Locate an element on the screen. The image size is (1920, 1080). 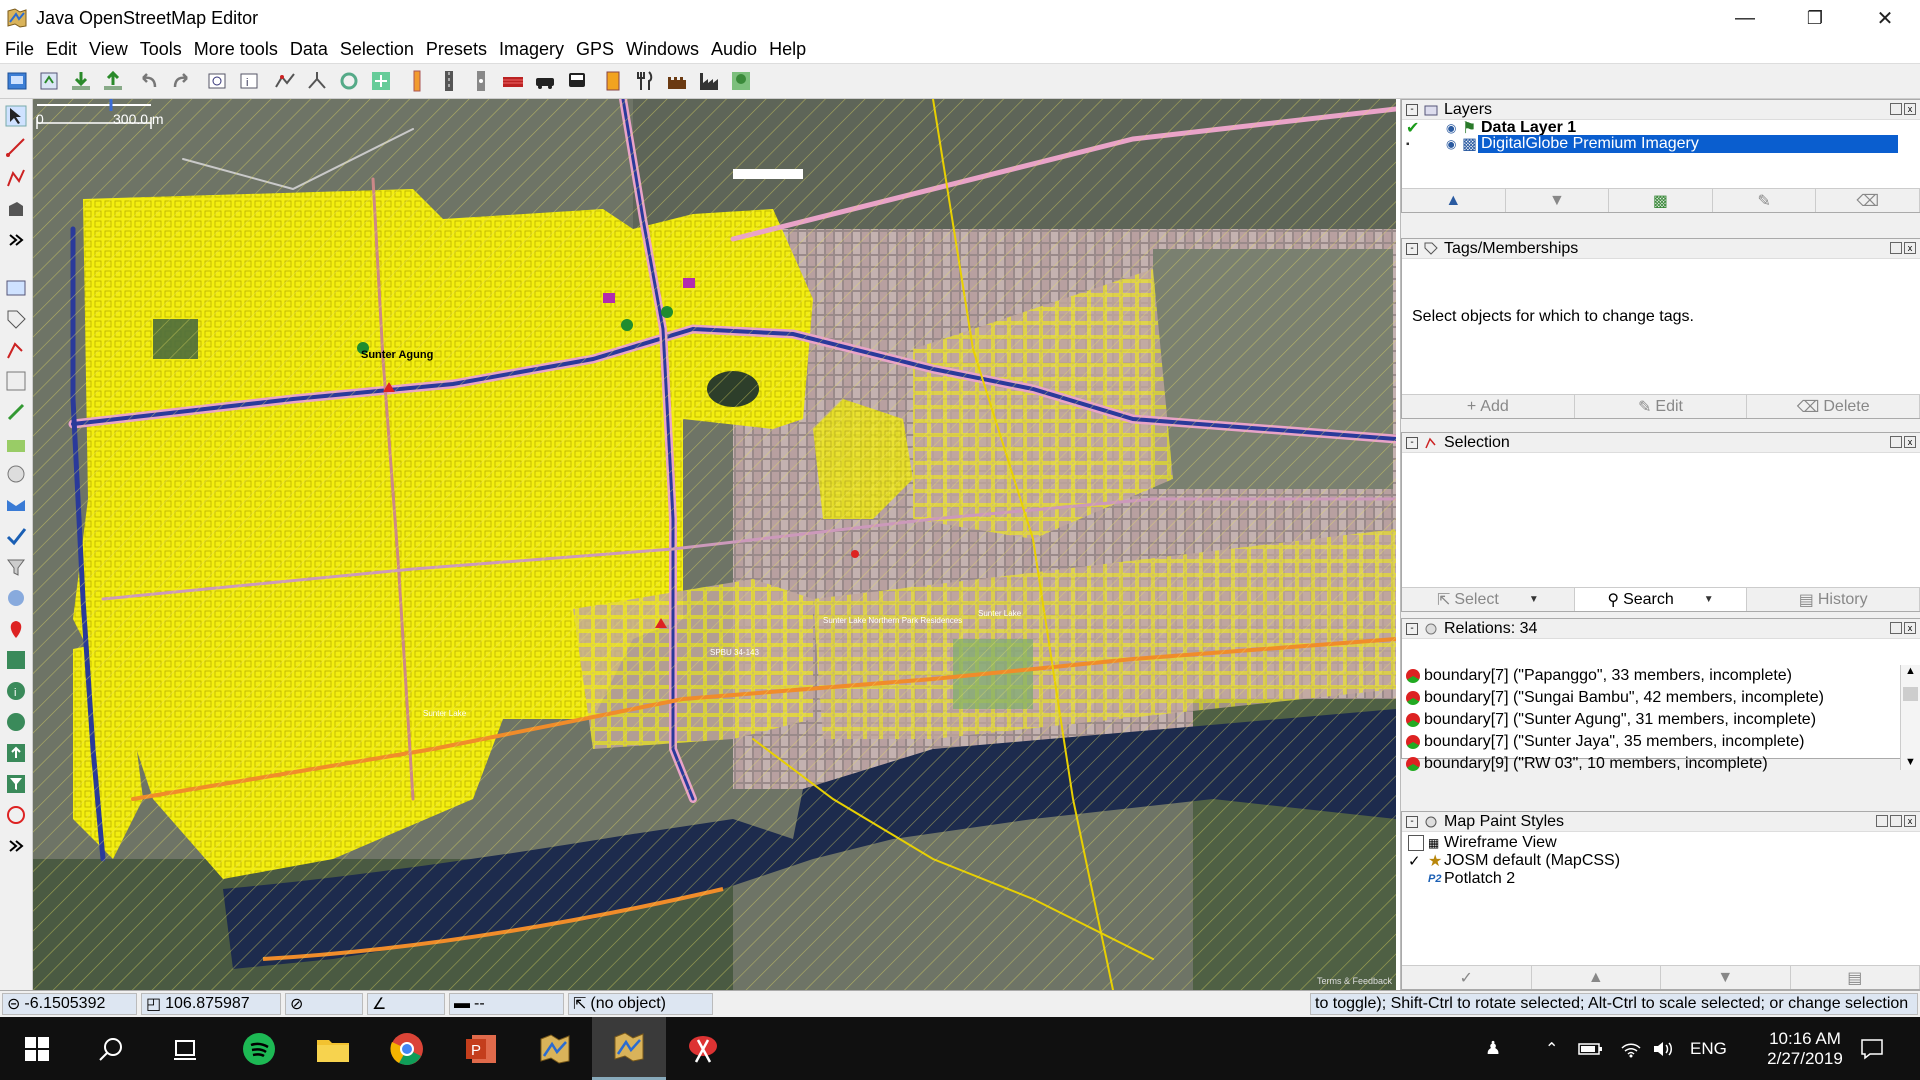
relation-toggle-icon is located at coordinates (16, 598).